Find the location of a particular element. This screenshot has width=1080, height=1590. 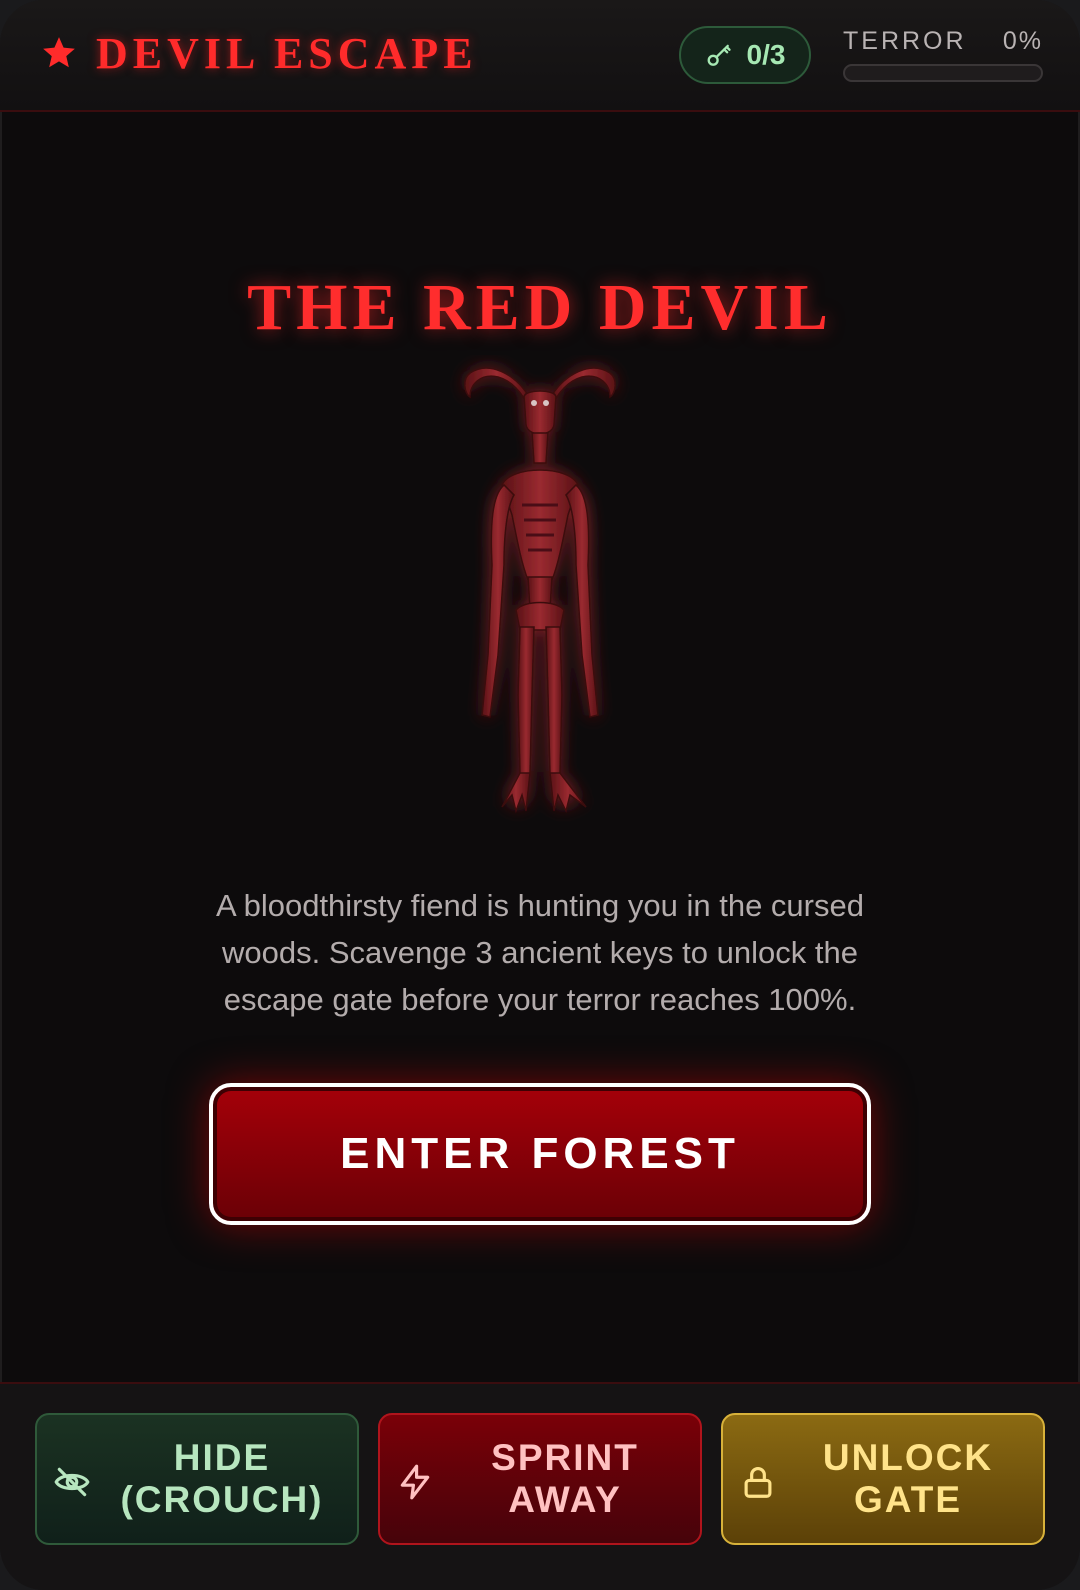

terror-label: TERROR is located at coordinates (905, 41).